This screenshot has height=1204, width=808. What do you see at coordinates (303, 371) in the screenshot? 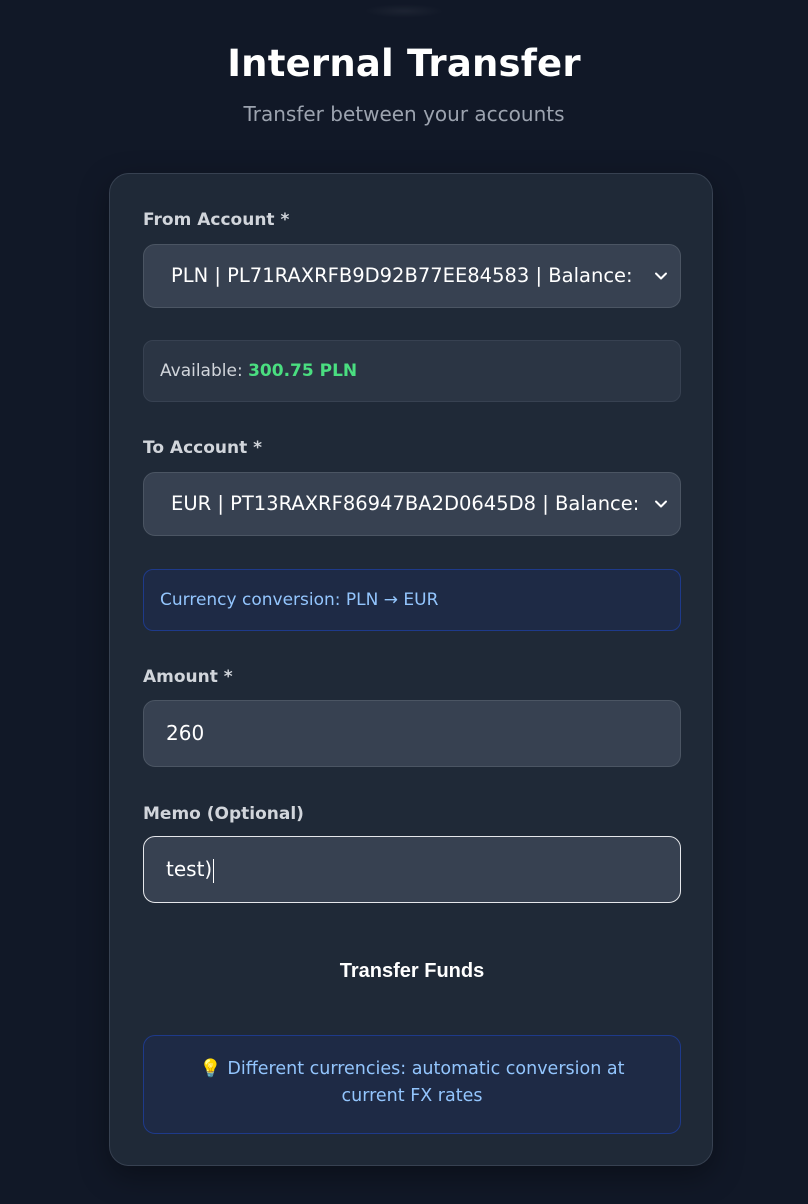
I see `available-amount: 300.75 PLN` at bounding box center [303, 371].